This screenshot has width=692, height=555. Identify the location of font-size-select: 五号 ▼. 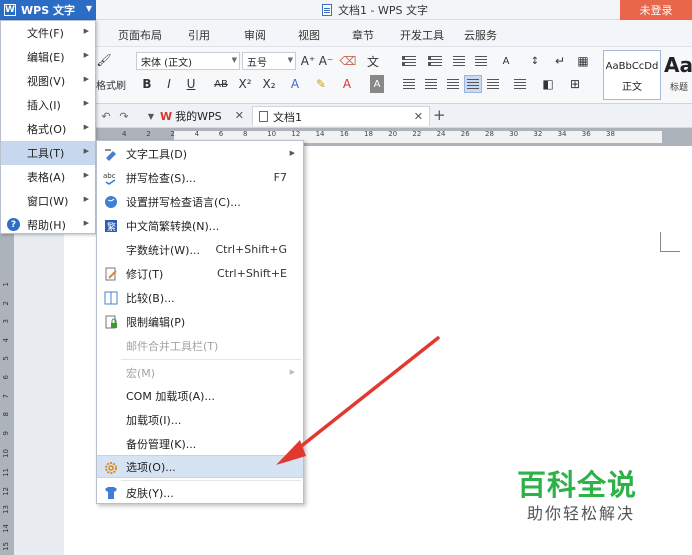
(269, 61).